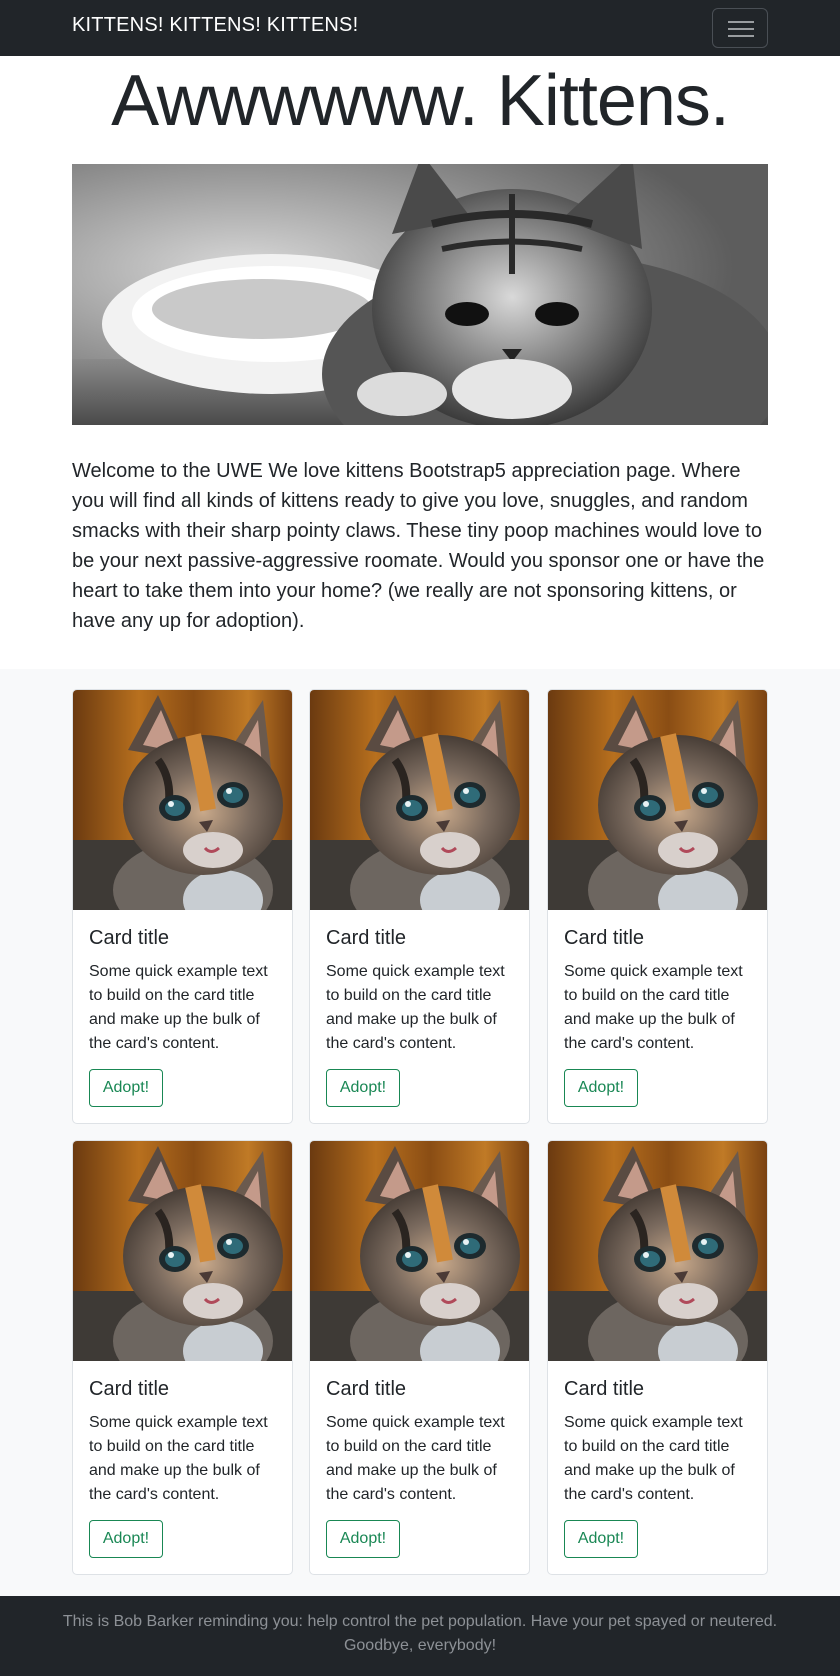 The width and height of the screenshot is (840, 1676). What do you see at coordinates (420, 294) in the screenshot?
I see `hero-kitten-image` at bounding box center [420, 294].